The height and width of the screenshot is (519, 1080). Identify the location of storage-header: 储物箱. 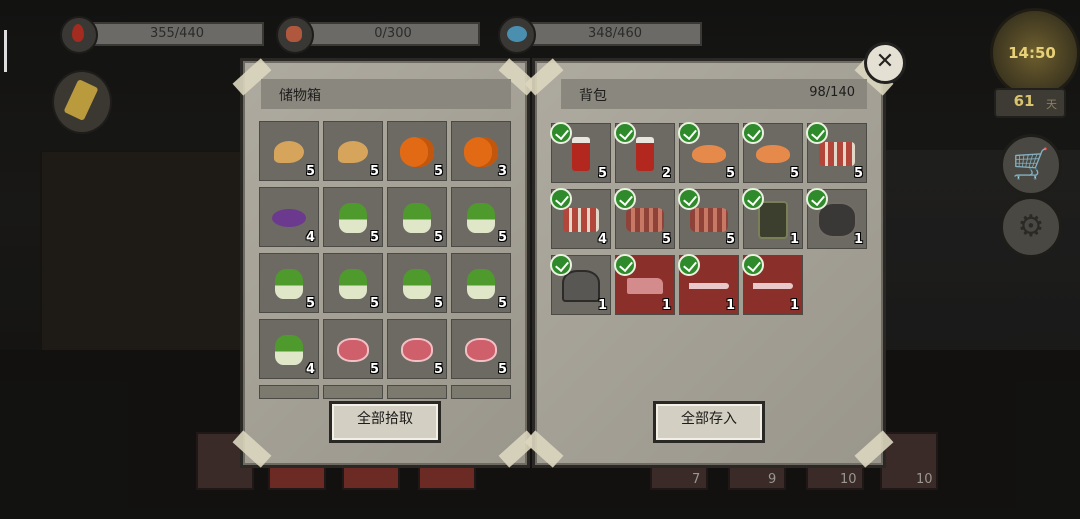
(386, 94).